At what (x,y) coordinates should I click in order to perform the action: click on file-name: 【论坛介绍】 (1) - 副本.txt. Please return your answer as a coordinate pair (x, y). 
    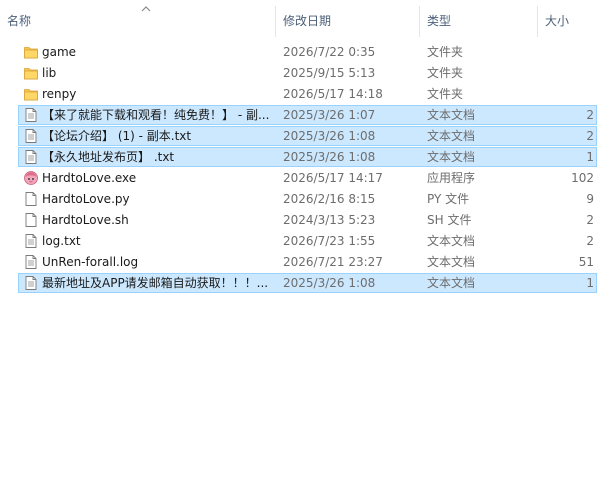
    Looking at the image, I should click on (117, 136).